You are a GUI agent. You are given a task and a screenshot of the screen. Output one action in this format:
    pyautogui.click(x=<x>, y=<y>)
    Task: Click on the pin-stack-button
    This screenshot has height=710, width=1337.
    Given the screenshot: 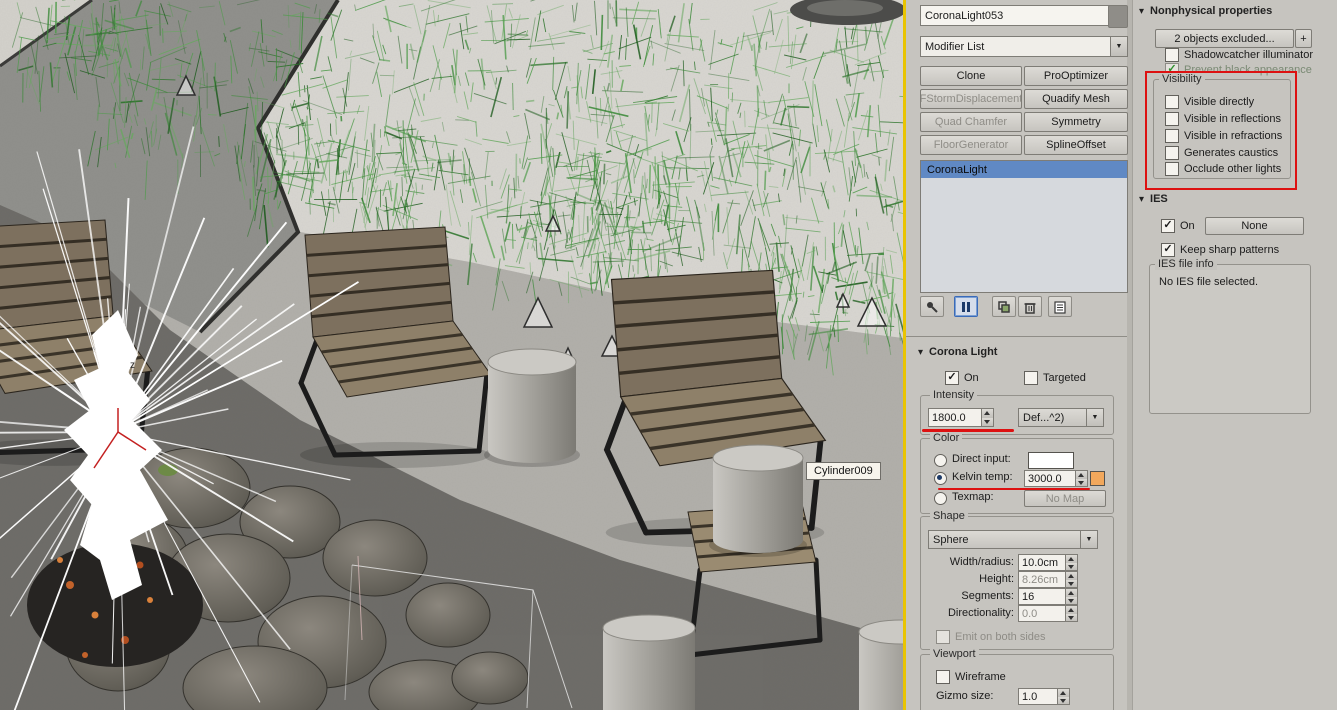 What is the action you would take?
    pyautogui.click(x=932, y=306)
    